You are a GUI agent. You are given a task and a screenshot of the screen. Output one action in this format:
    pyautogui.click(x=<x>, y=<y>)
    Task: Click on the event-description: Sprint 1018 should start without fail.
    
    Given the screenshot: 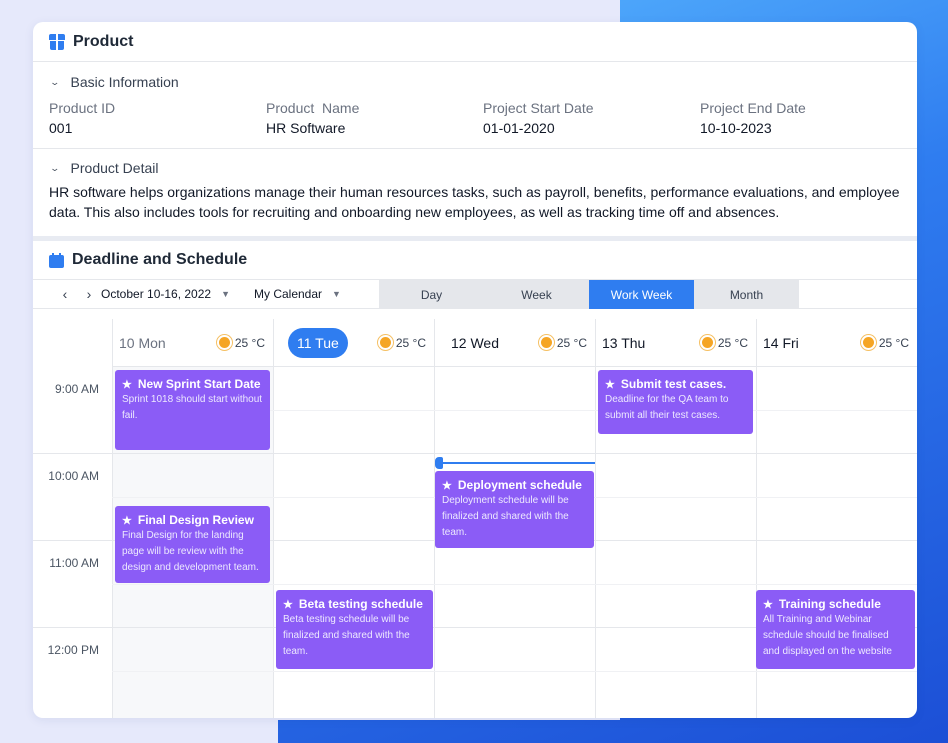 What is the action you would take?
    pyautogui.click(x=192, y=407)
    